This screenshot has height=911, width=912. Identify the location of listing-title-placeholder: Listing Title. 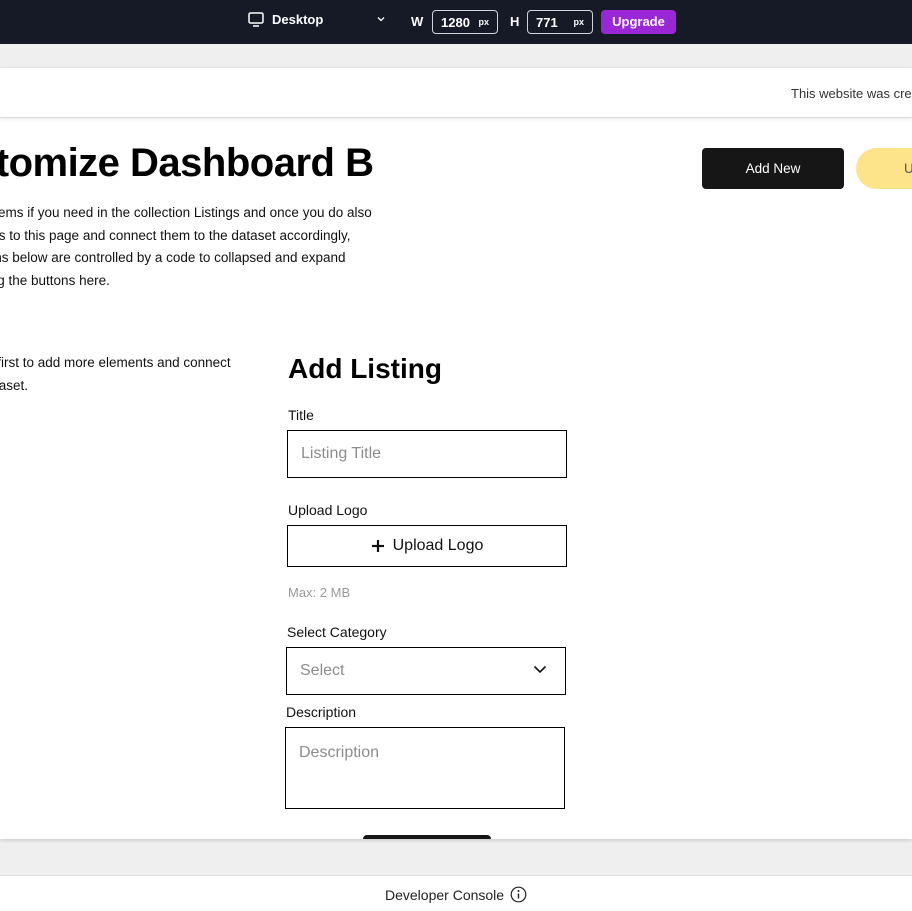
(341, 453).